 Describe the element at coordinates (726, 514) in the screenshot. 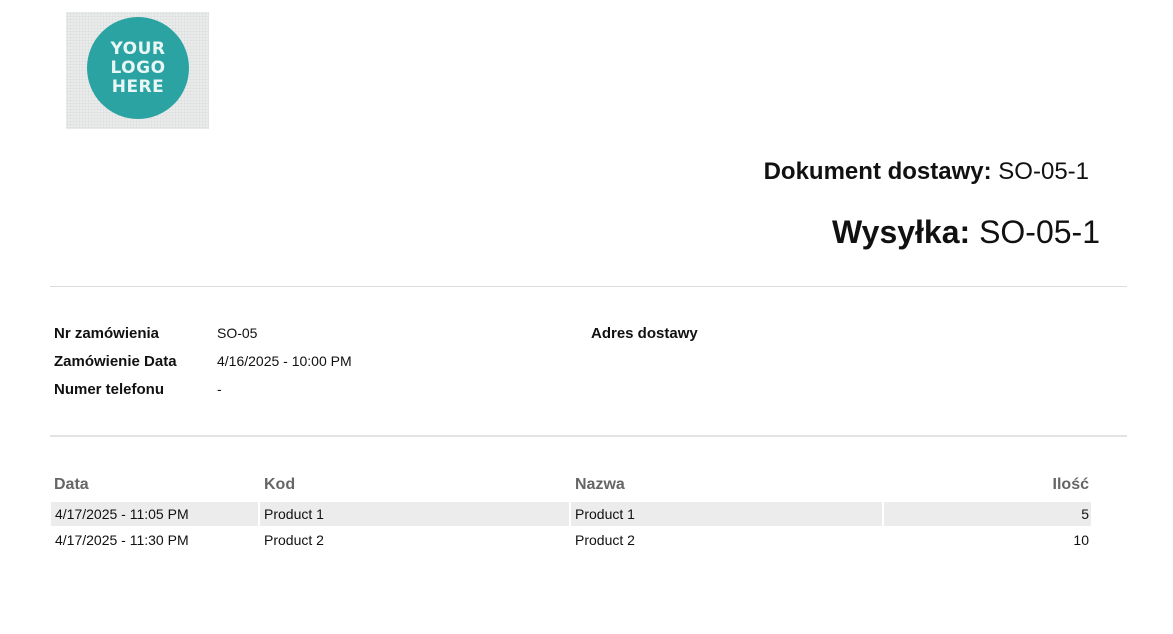

I see `table-cell-name: Product 1` at that location.